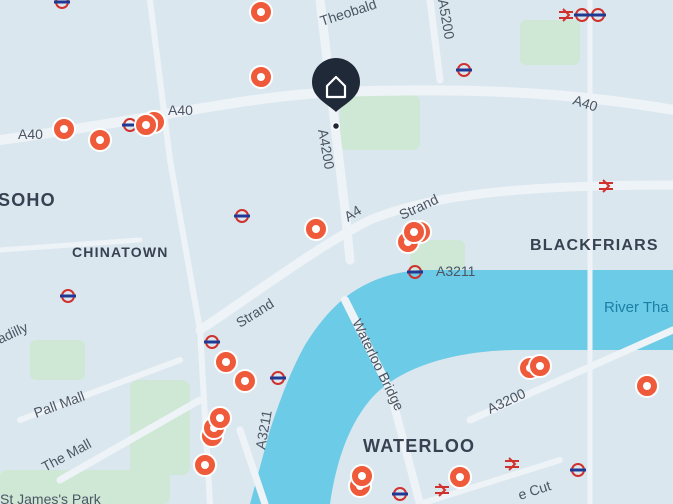  I want to click on district-label-waterloo: WATERLOO, so click(419, 446).